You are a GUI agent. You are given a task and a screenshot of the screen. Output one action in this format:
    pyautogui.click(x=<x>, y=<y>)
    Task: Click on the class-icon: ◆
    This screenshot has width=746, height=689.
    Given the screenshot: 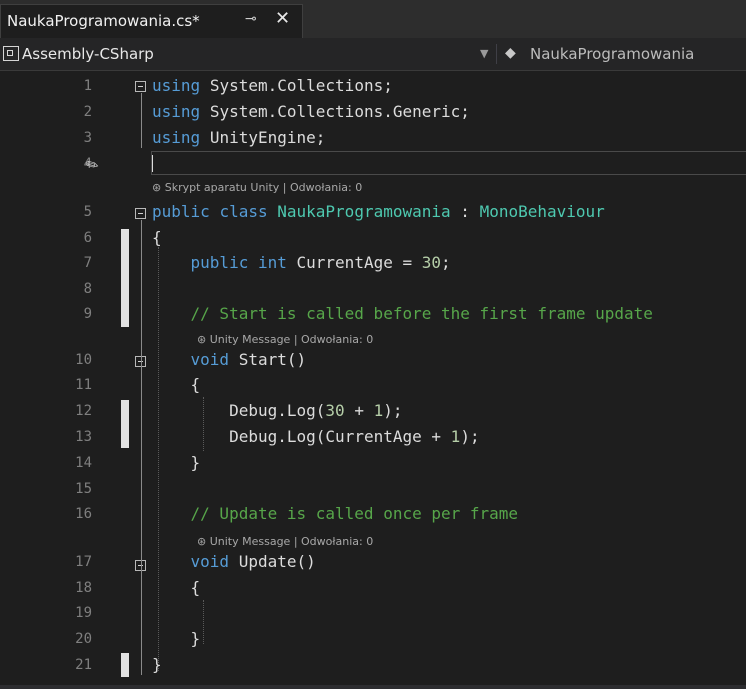 What is the action you would take?
    pyautogui.click(x=510, y=53)
    